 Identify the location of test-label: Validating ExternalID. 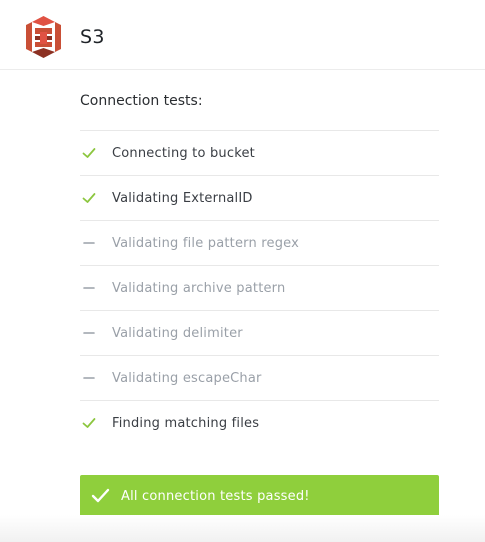
(182, 198).